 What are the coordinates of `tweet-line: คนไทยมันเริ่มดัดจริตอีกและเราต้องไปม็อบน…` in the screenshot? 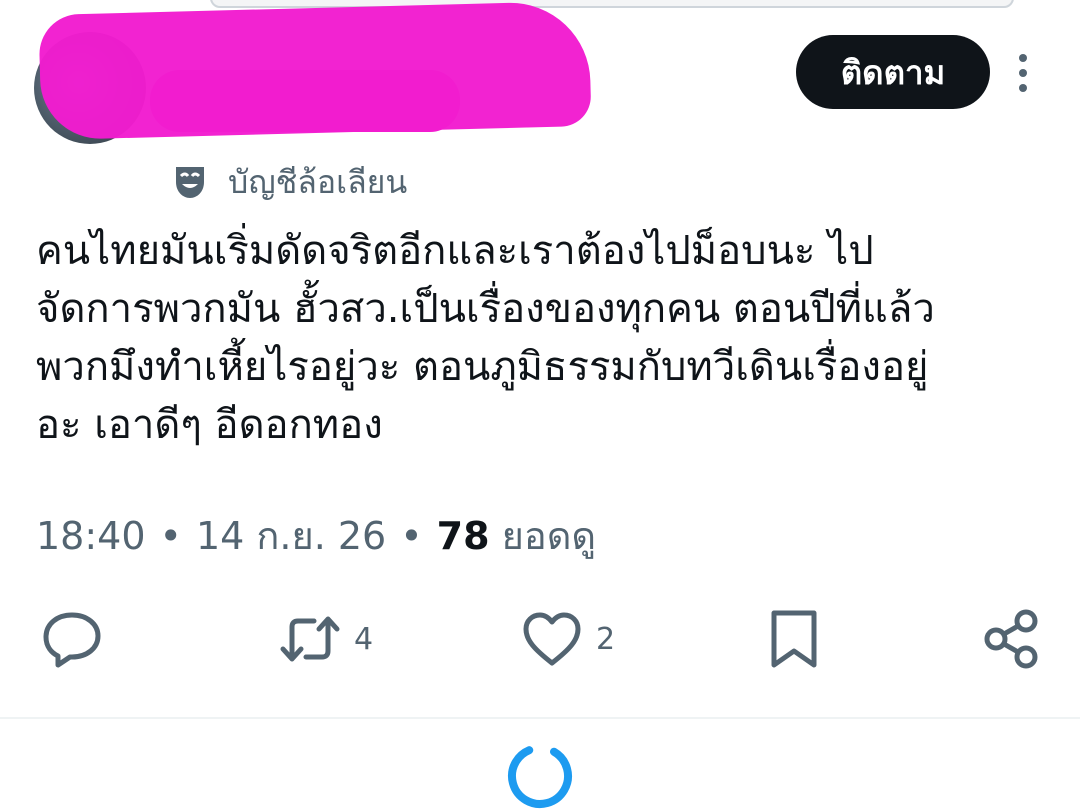 It's located at (455, 251).